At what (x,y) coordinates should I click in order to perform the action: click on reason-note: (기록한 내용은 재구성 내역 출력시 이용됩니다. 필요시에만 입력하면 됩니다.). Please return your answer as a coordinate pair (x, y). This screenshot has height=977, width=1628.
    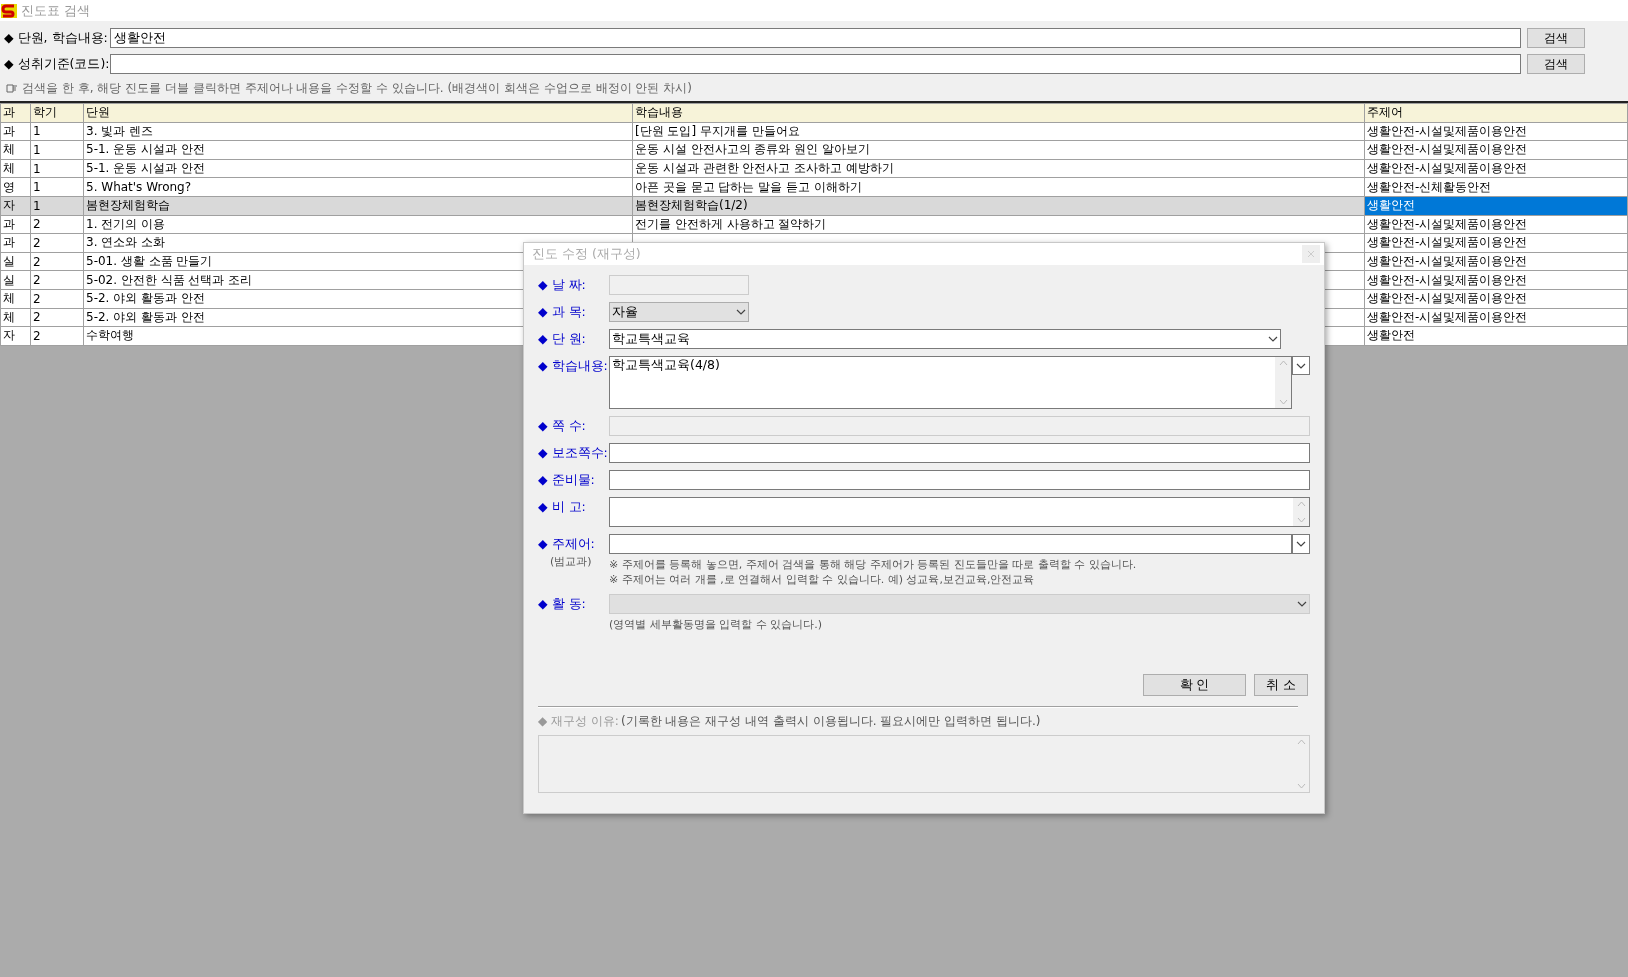
    Looking at the image, I should click on (830, 721).